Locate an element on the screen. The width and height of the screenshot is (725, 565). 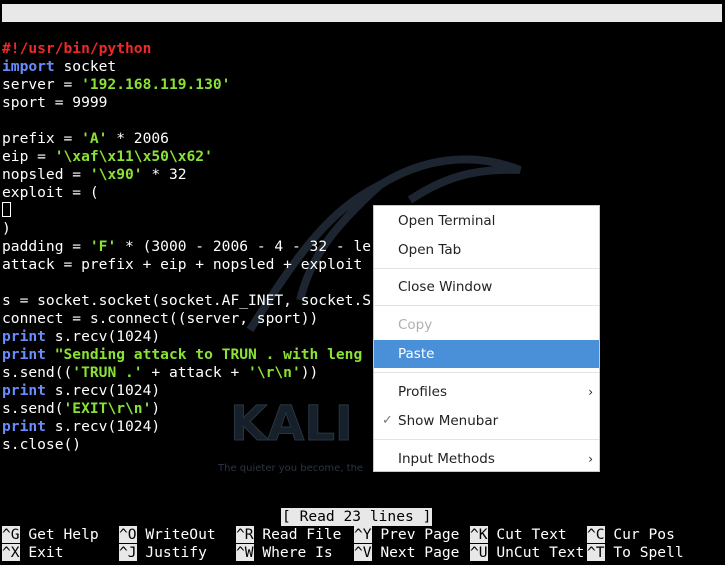
nano-title-bar: GNU nano 2.2.6 File: vs-shell is located at coordinates (362, 30).